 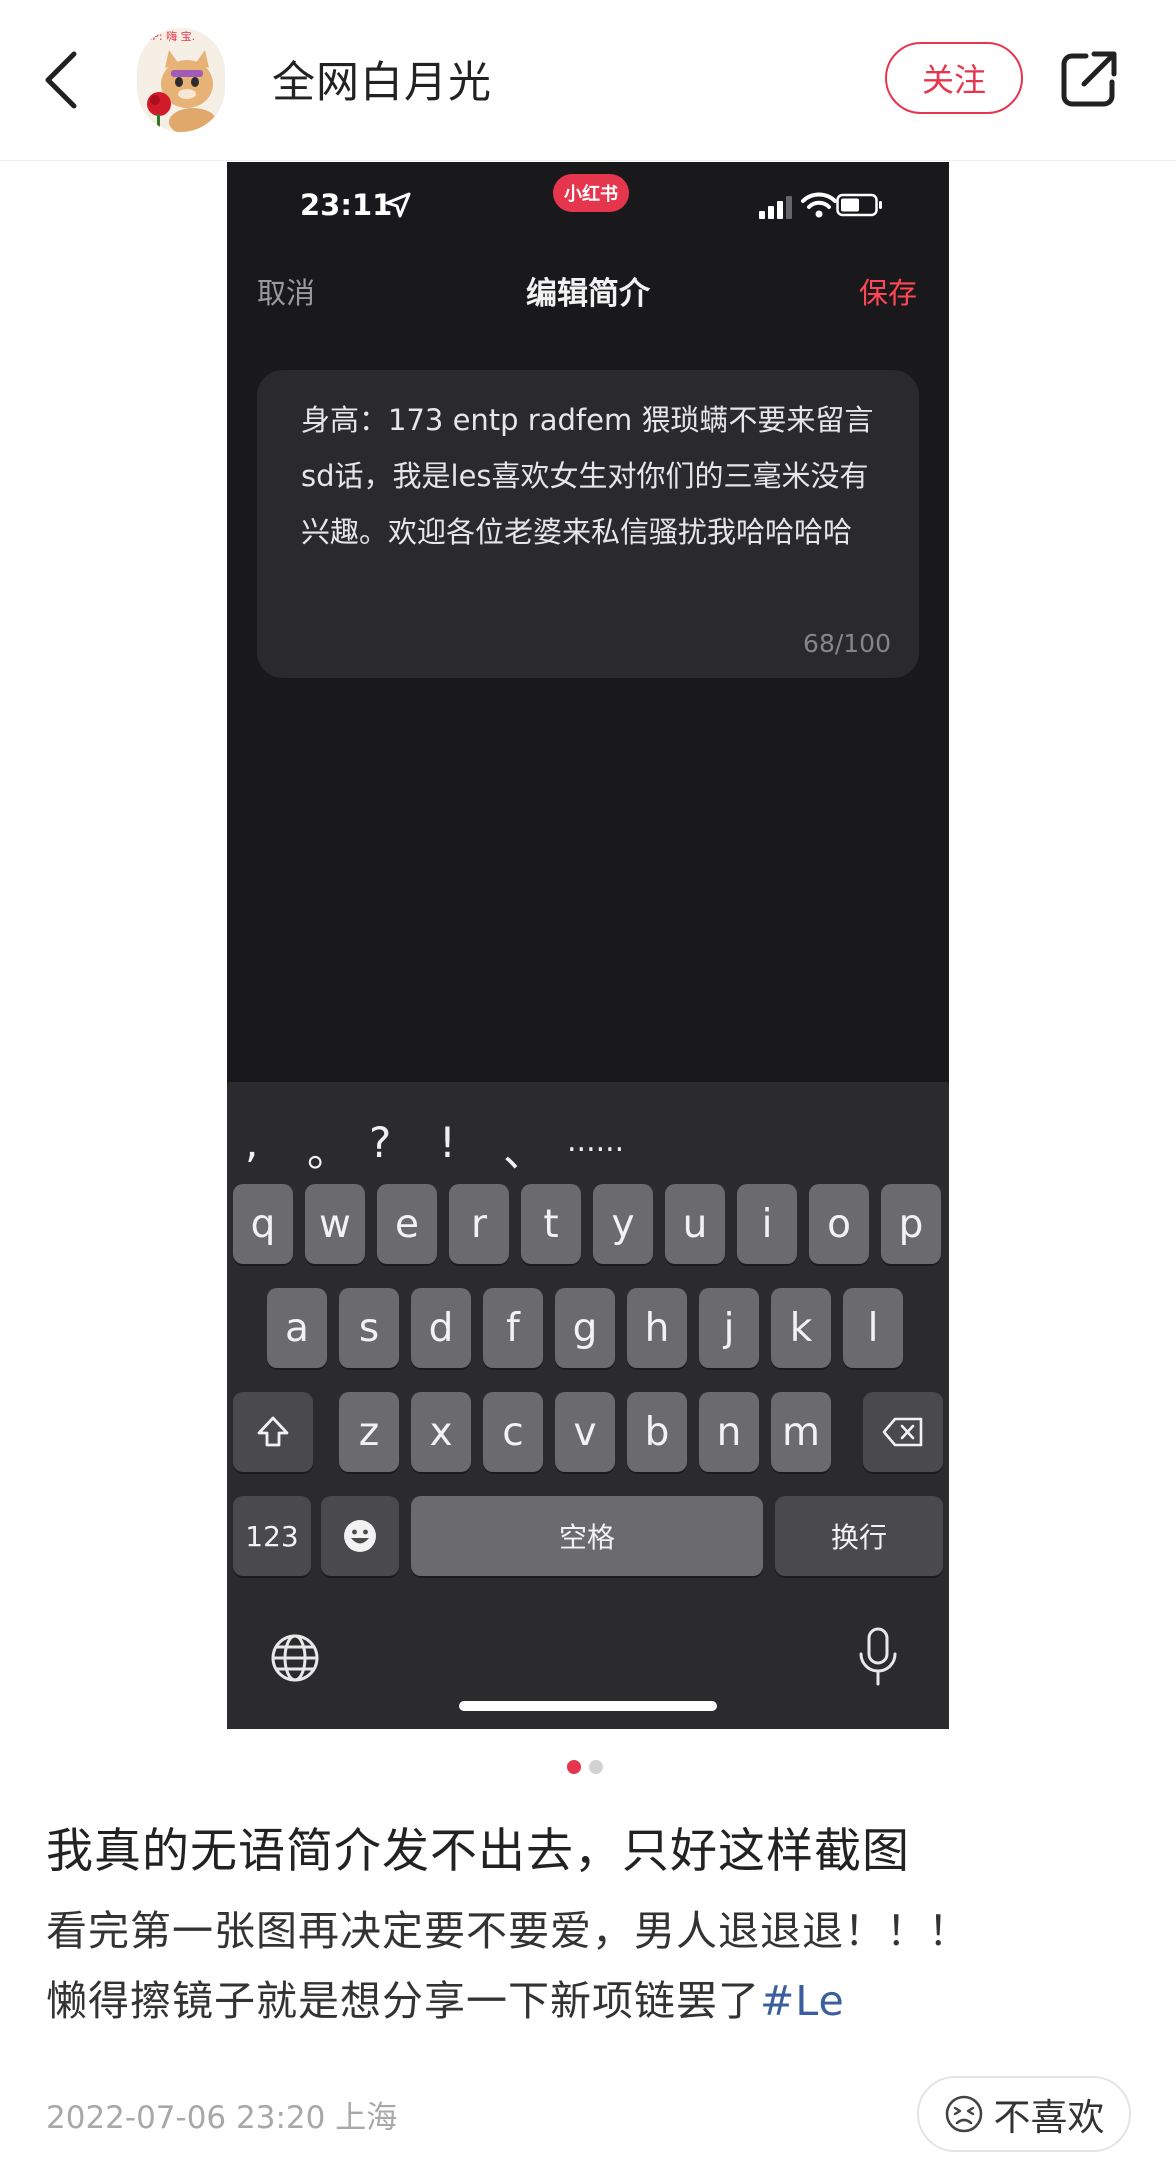 What do you see at coordinates (859, 205) in the screenshot?
I see `battery-icon` at bounding box center [859, 205].